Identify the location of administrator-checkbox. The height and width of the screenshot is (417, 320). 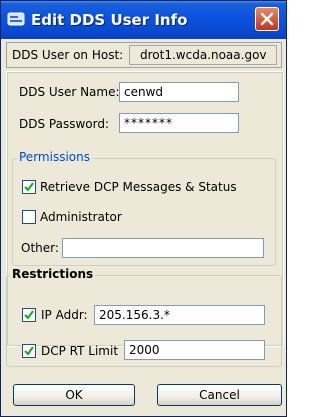
(29, 217).